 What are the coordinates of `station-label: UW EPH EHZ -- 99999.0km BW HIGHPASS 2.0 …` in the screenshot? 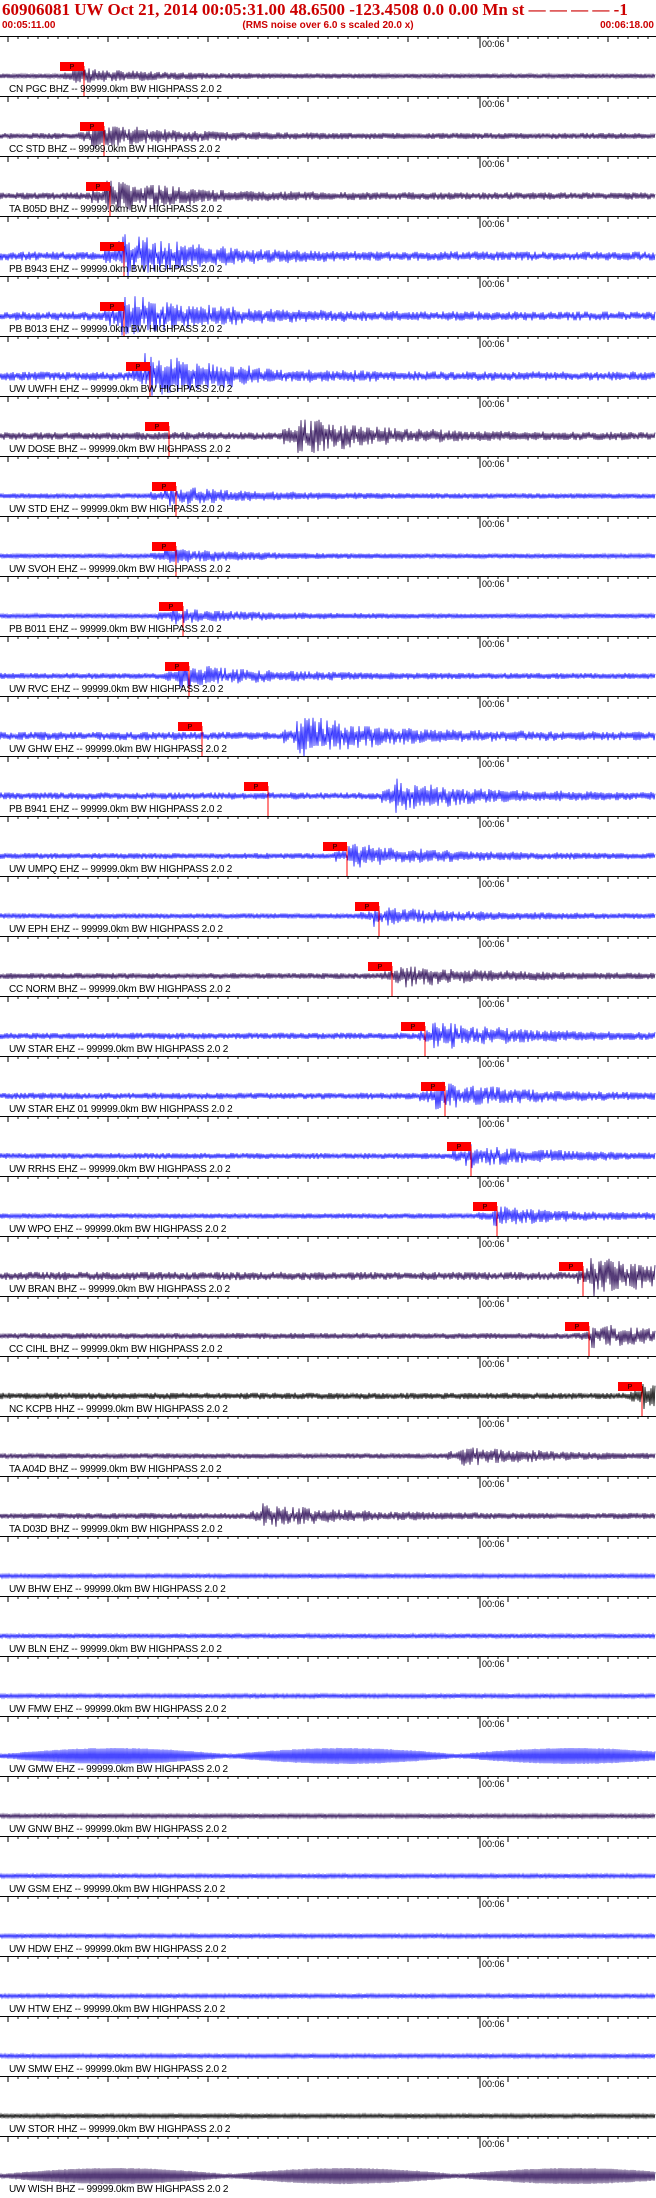 It's located at (116, 929).